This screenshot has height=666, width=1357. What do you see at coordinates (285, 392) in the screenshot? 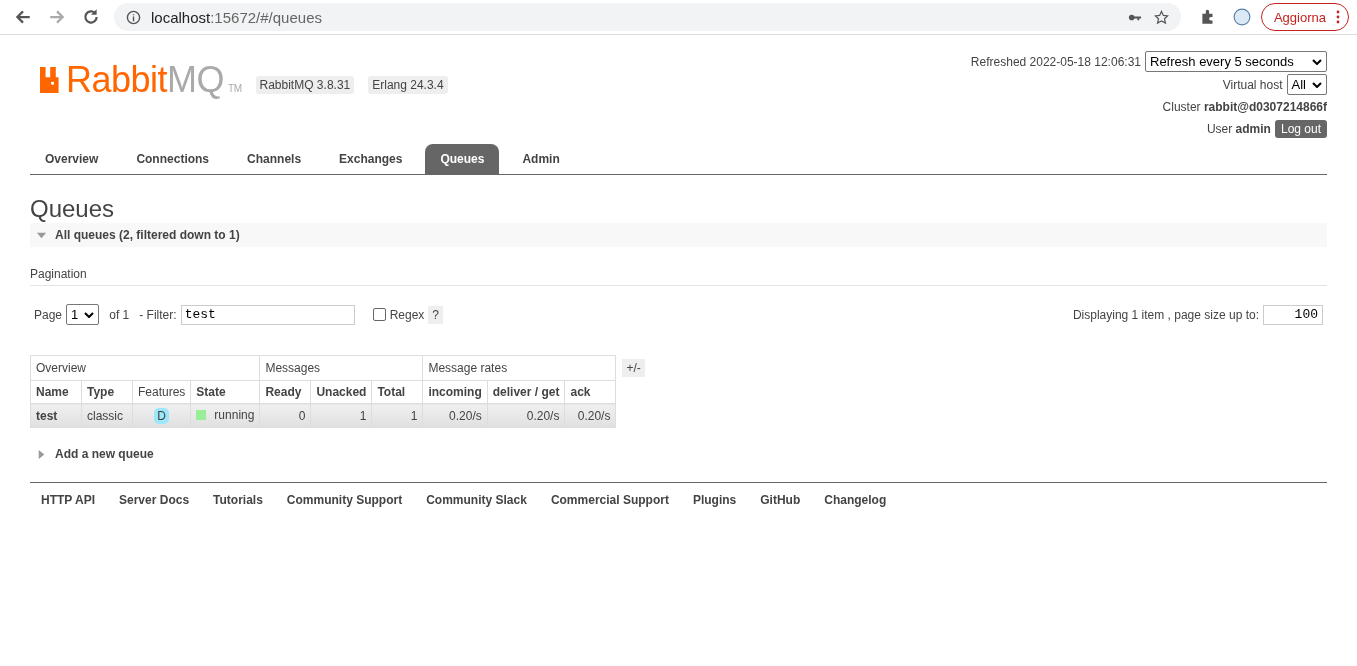
I see `column-header: Ready` at bounding box center [285, 392].